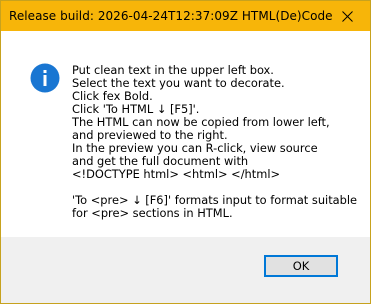  Describe the element at coordinates (45, 78) in the screenshot. I see `info-icon` at that location.